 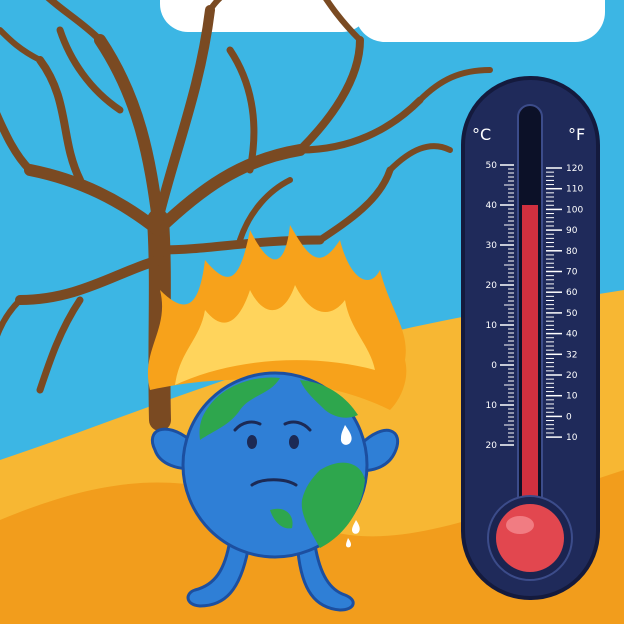 I want to click on thermometer-bulb, so click(x=530, y=538).